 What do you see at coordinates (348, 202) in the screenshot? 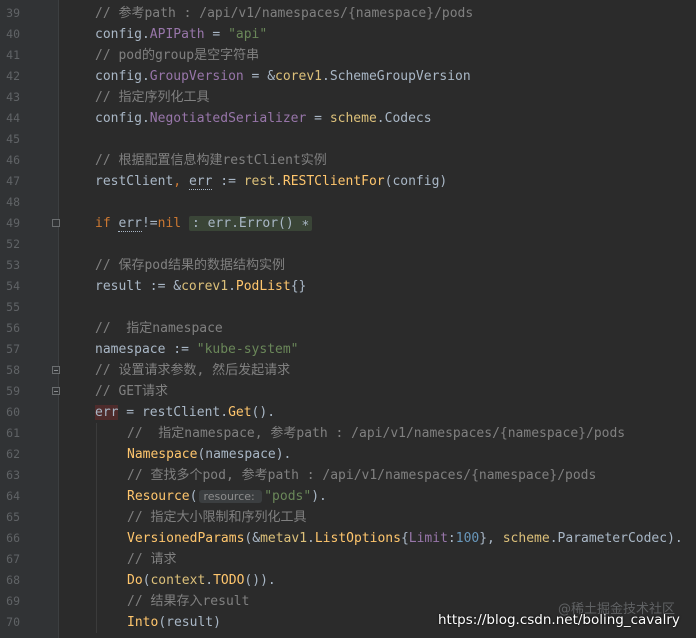
I see `code-line: 48` at bounding box center [348, 202].